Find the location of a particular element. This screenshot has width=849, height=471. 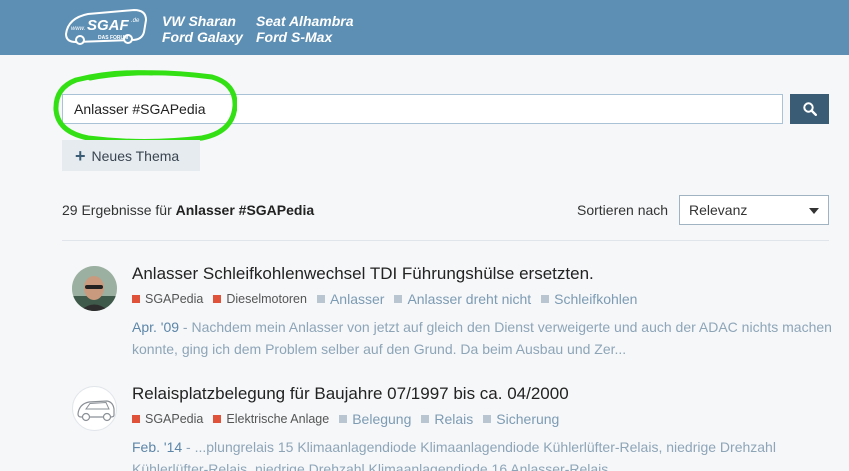

logo-sgaf-text: SGAF is located at coordinates (108, 25).